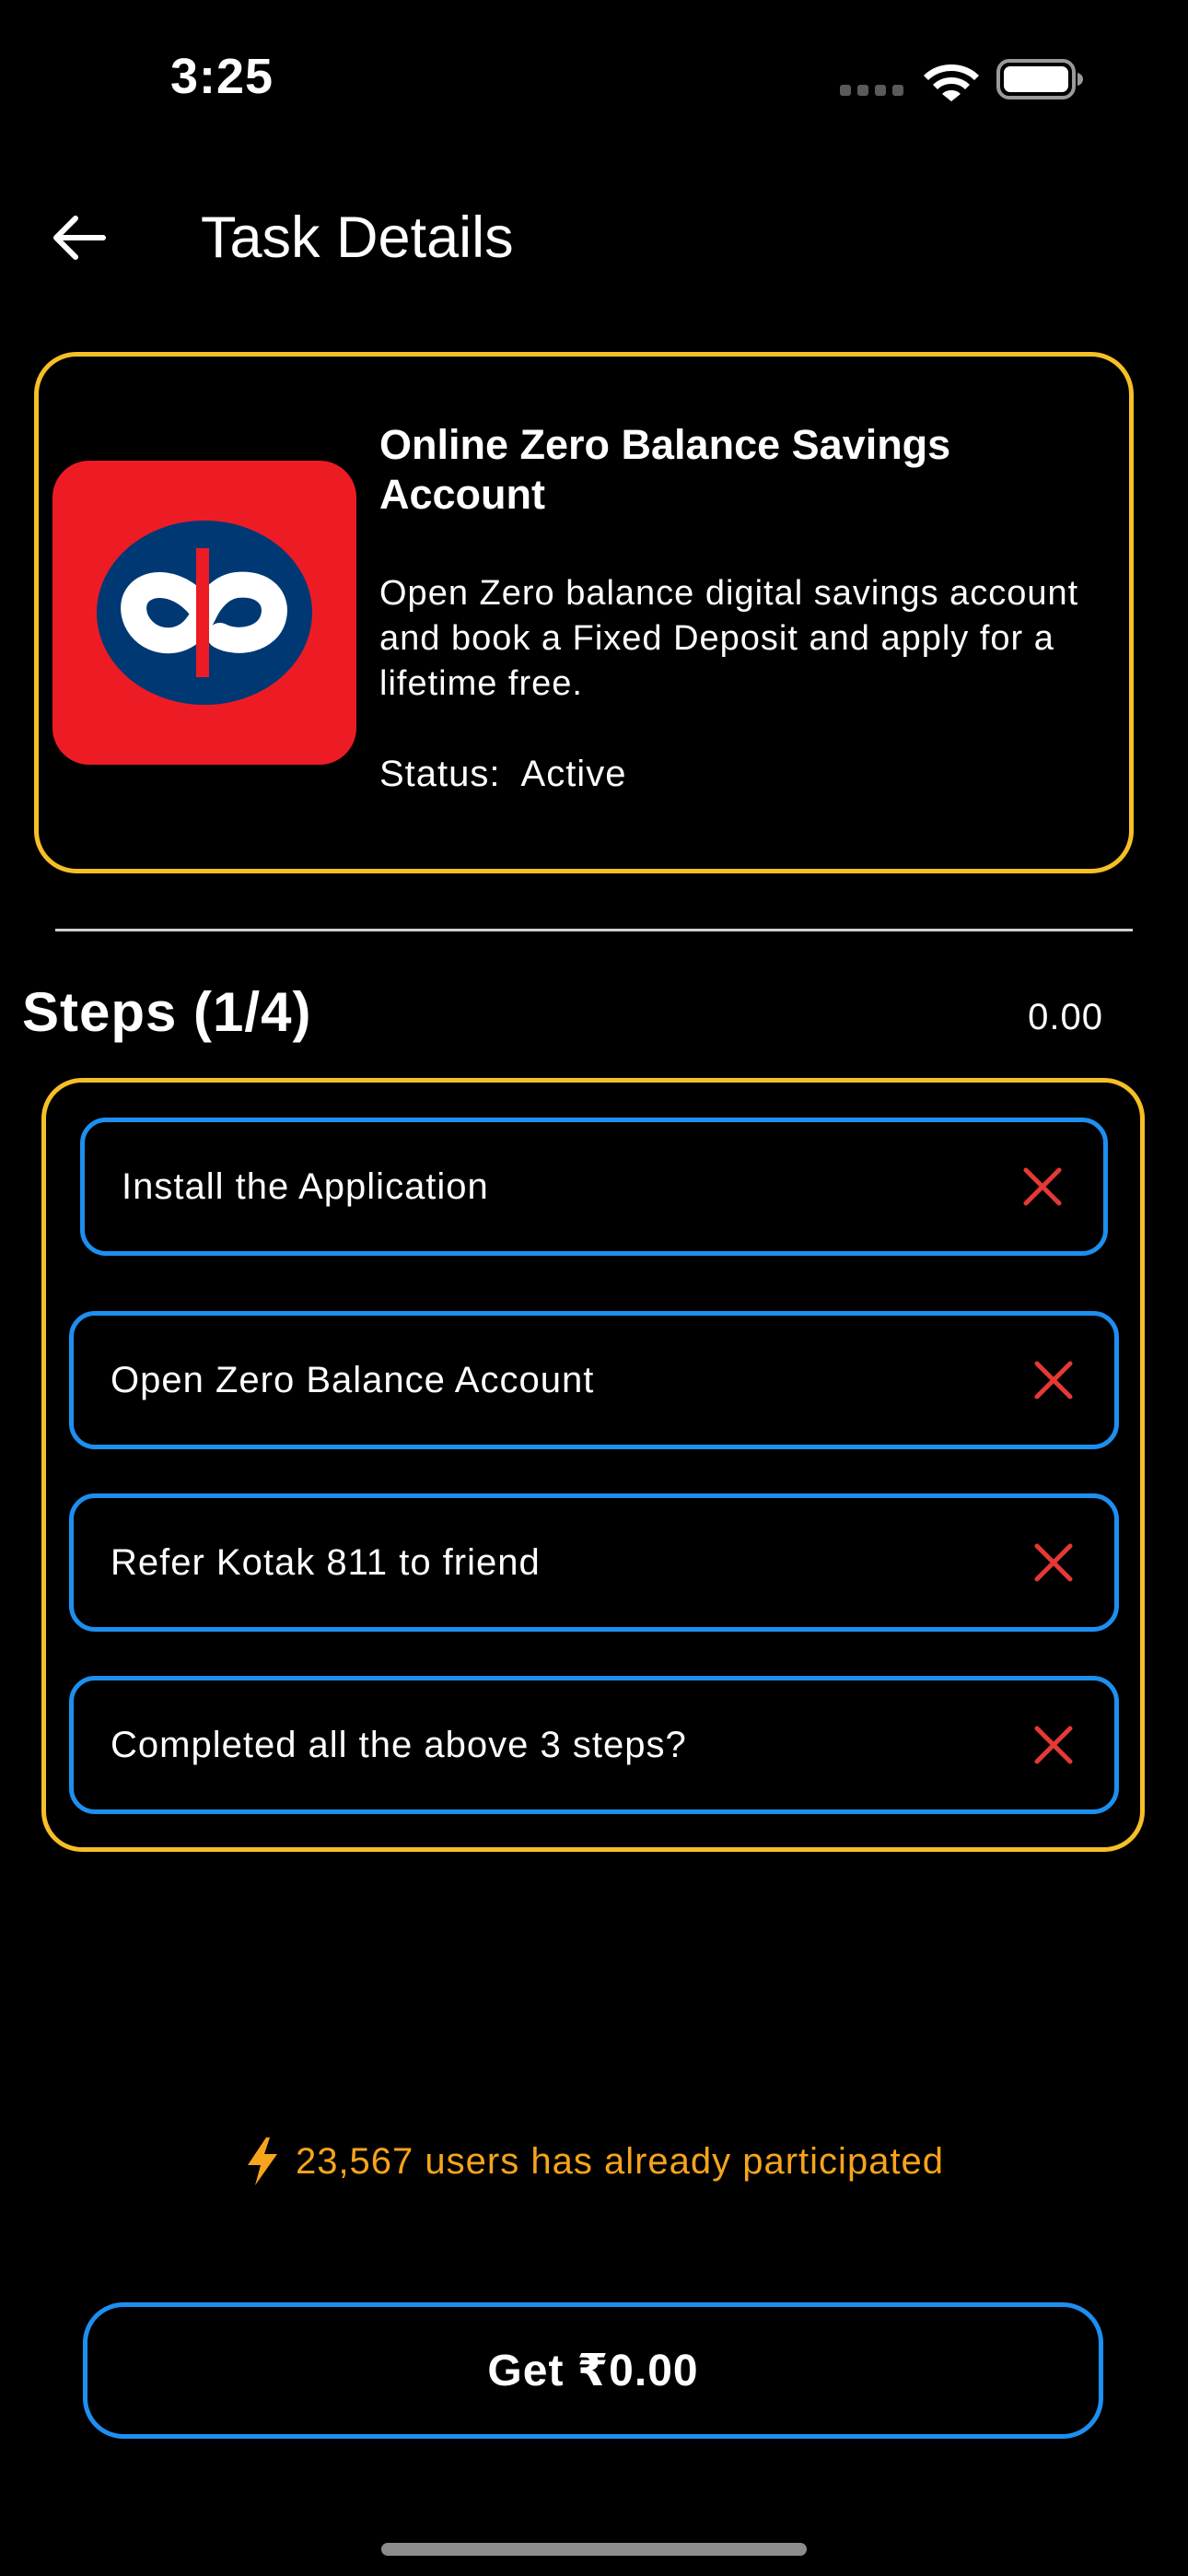 The width and height of the screenshot is (1188, 2576). What do you see at coordinates (353, 1379) in the screenshot?
I see `step-label: Open Zero Balance Account` at bounding box center [353, 1379].